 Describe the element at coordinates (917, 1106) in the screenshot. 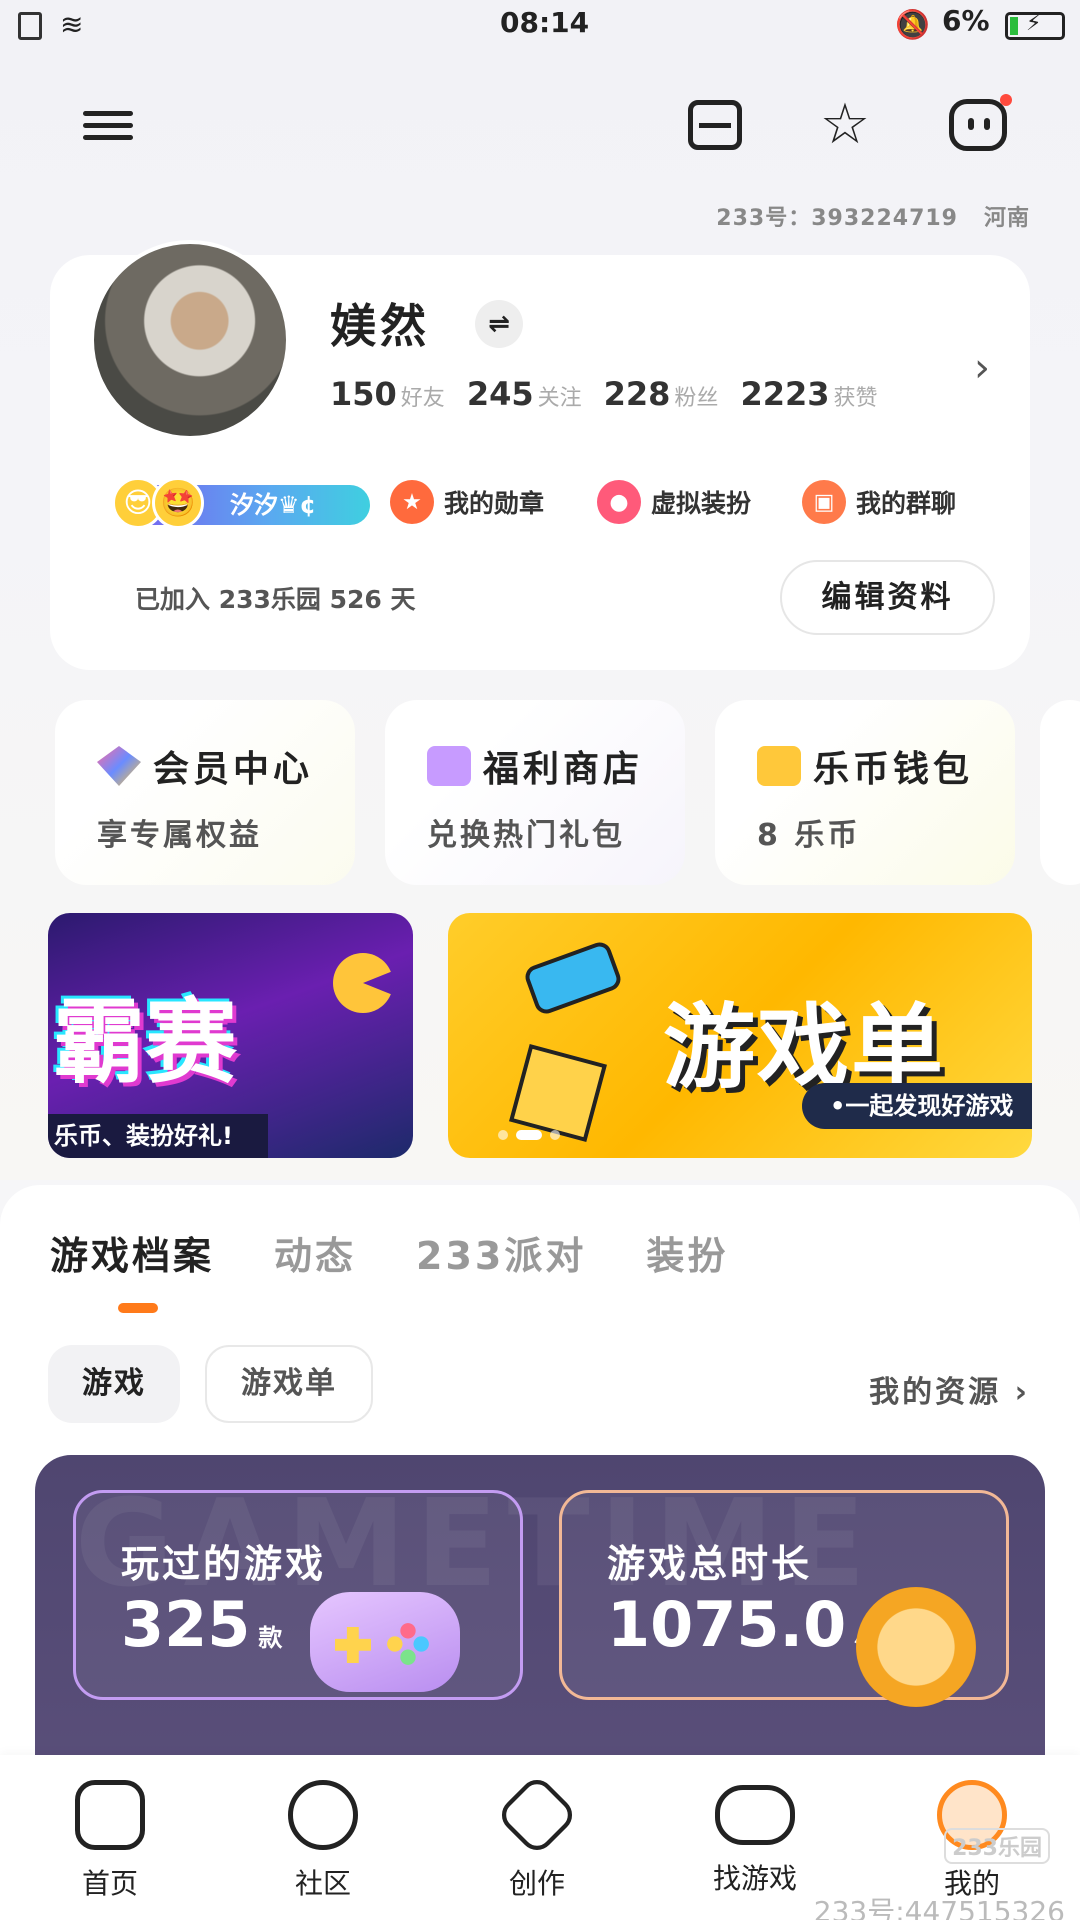

I see `banner-subtitle: •一起发现好游戏` at that location.